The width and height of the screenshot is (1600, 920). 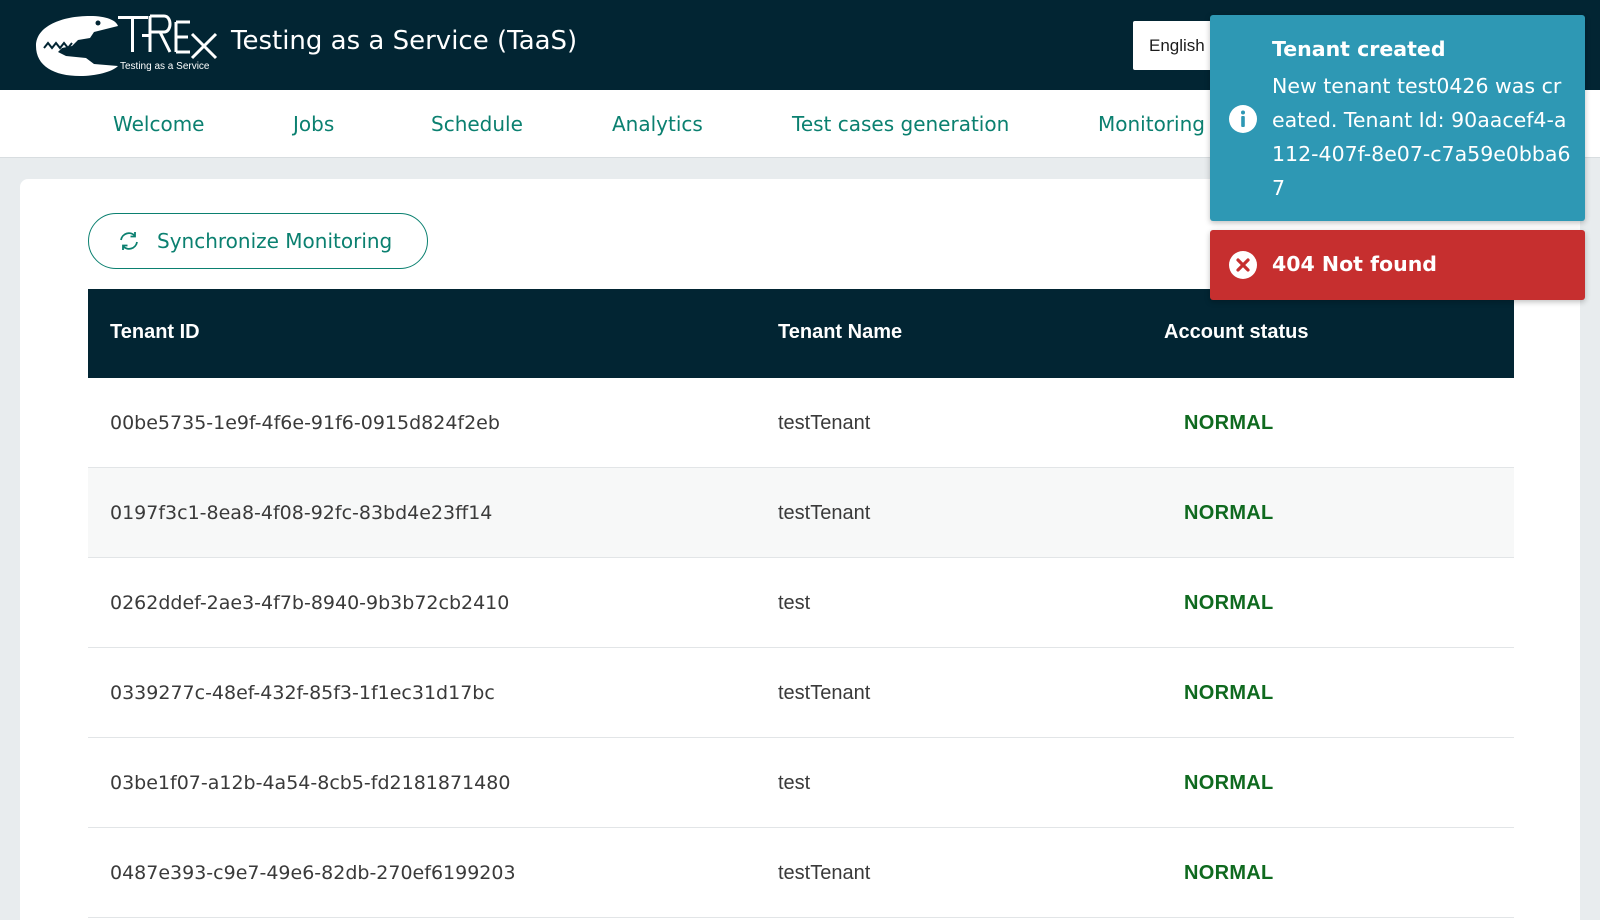 I want to click on tenant-id-cell: 0262ddef-2ae3-4f7b-8940-9b3b72cb2410, so click(x=310, y=603).